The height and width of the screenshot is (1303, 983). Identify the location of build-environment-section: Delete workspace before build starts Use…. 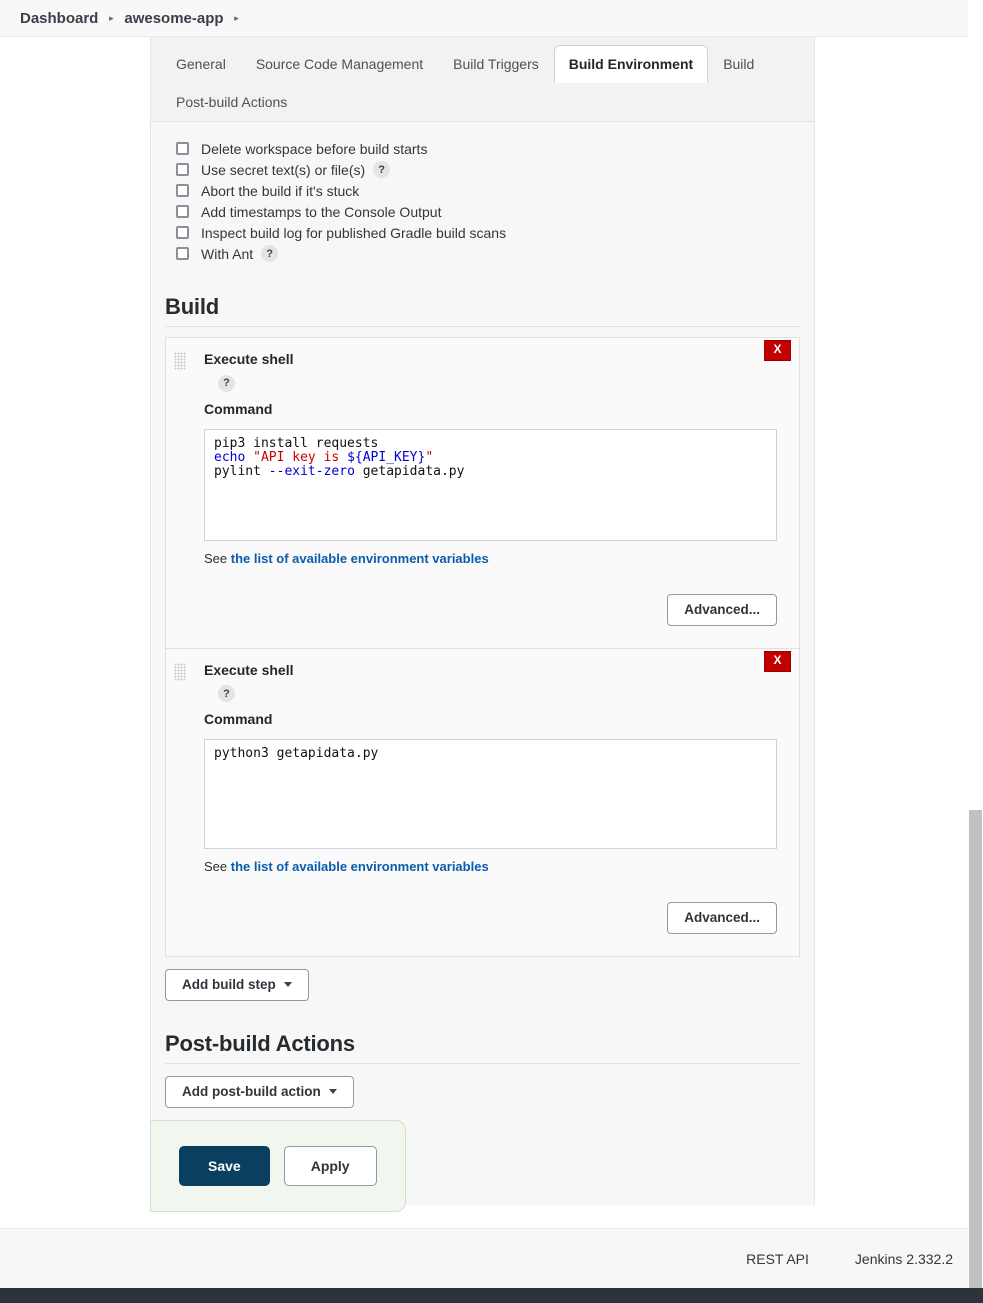
(482, 193).